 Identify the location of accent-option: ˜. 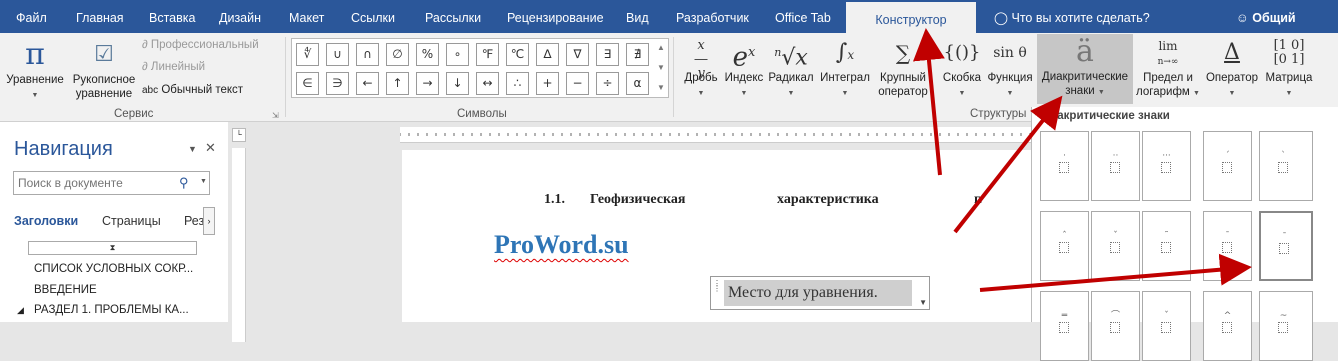
(1166, 246).